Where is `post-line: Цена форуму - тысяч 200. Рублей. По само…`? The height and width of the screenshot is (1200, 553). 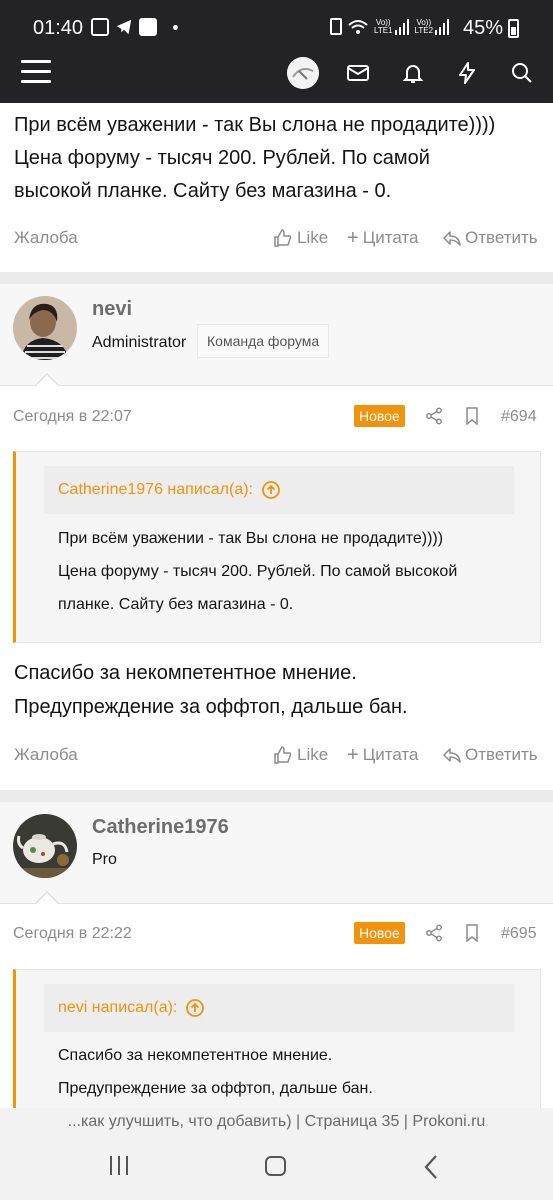
post-line: Цена форуму - тысяч 200. Рублей. По само… is located at coordinates (222, 158).